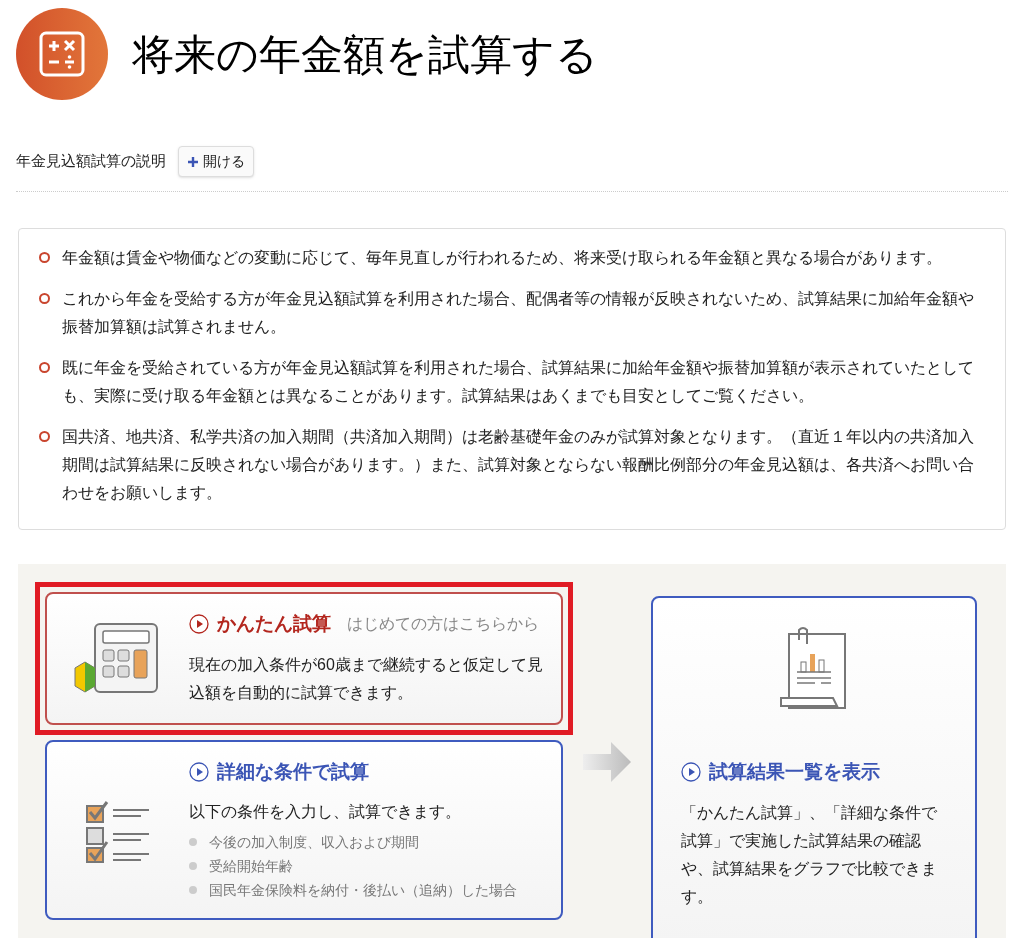  Describe the element at coordinates (365, 54) in the screenshot. I see `page-title: 将来の年金額を試算する` at that location.